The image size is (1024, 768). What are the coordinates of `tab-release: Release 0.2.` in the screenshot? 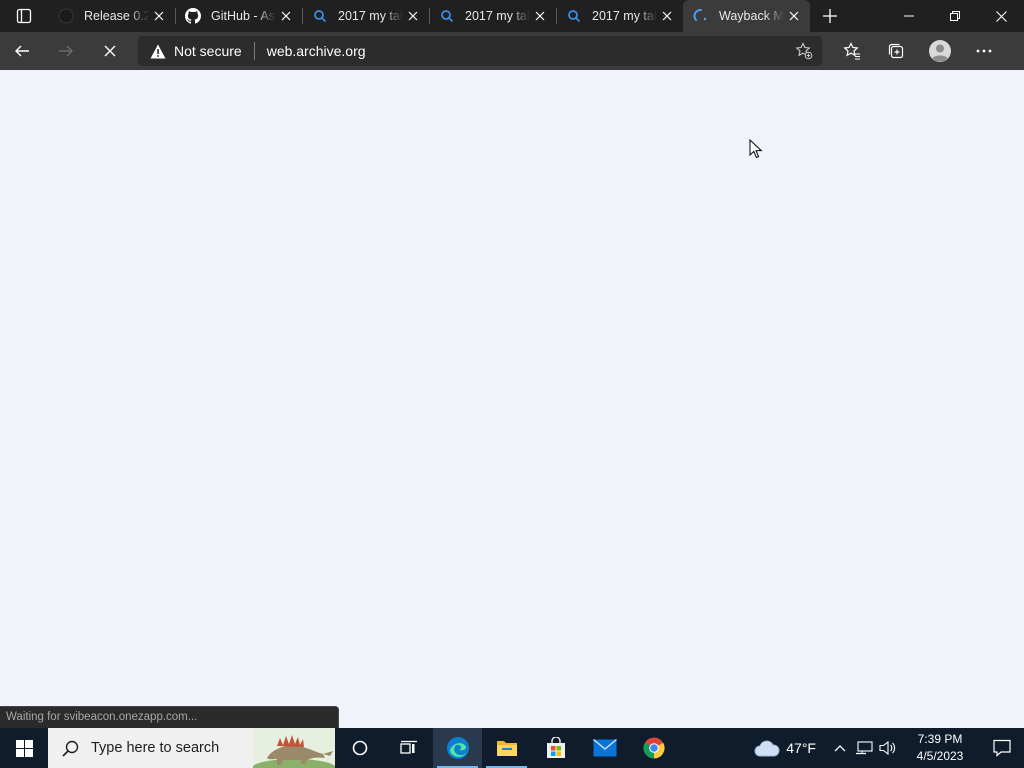 It's located at (111, 16).